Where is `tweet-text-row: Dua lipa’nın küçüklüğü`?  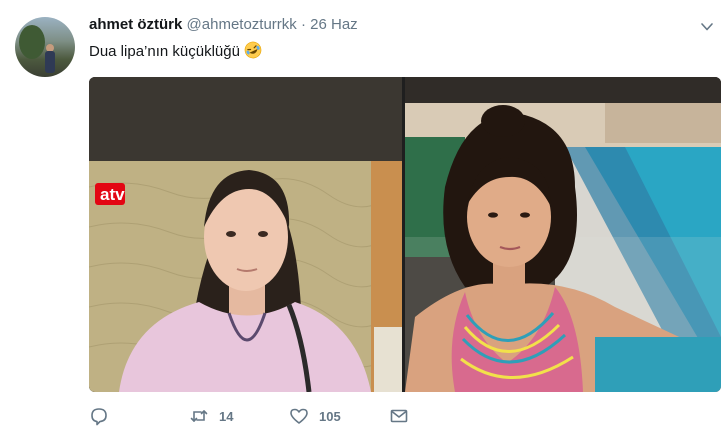
tweet-text-row: Dua lipa’nın küçüklüğü is located at coordinates (175, 50).